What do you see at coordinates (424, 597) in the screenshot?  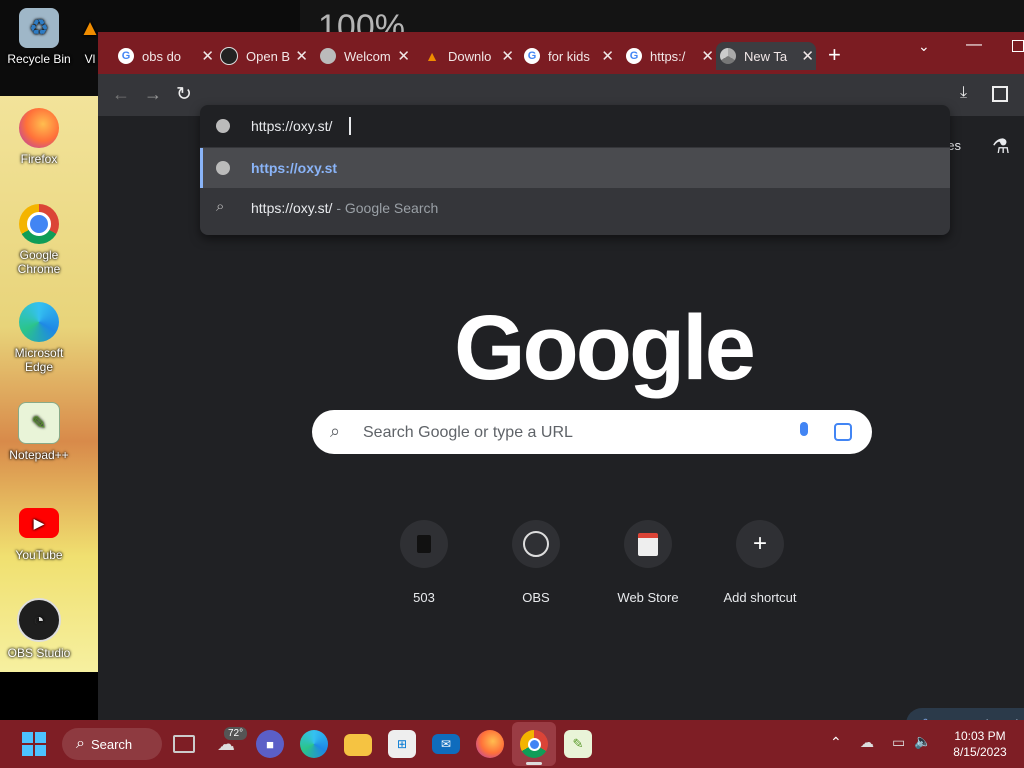 I see `shortcut-label: 503` at bounding box center [424, 597].